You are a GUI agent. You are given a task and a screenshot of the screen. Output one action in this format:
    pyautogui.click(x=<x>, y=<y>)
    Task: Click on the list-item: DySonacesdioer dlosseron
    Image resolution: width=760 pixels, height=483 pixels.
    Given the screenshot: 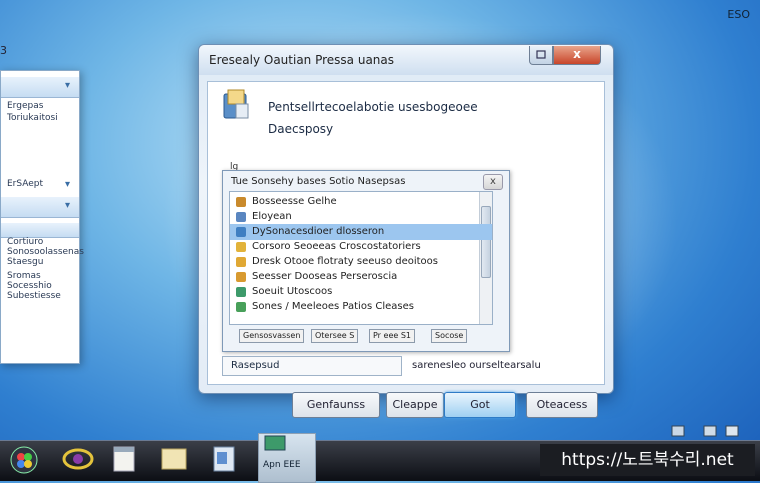 What is the action you would take?
    pyautogui.click(x=361, y=232)
    